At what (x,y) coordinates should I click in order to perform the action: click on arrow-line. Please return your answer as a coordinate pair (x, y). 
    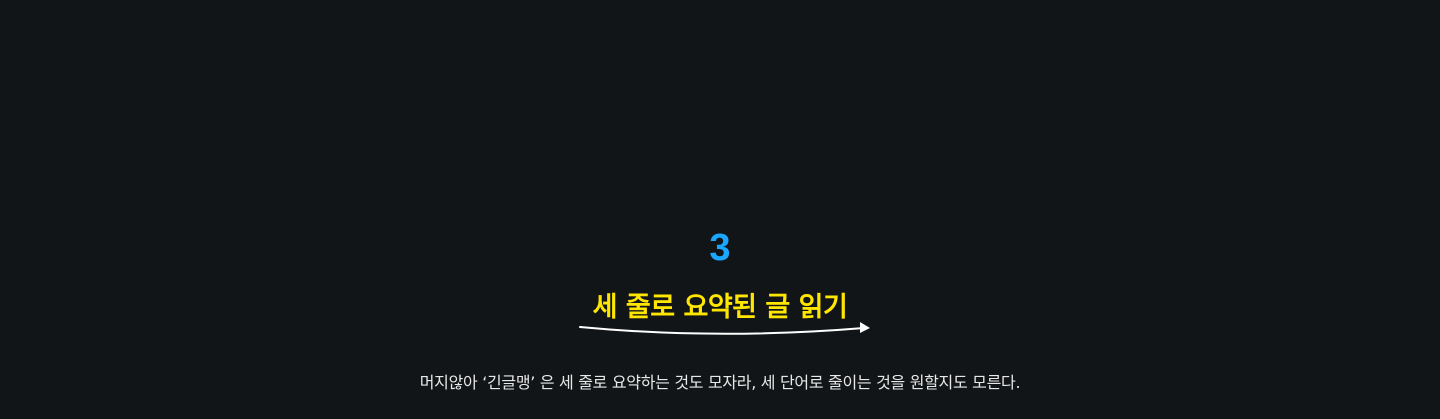
    Looking at the image, I should click on (722, 330).